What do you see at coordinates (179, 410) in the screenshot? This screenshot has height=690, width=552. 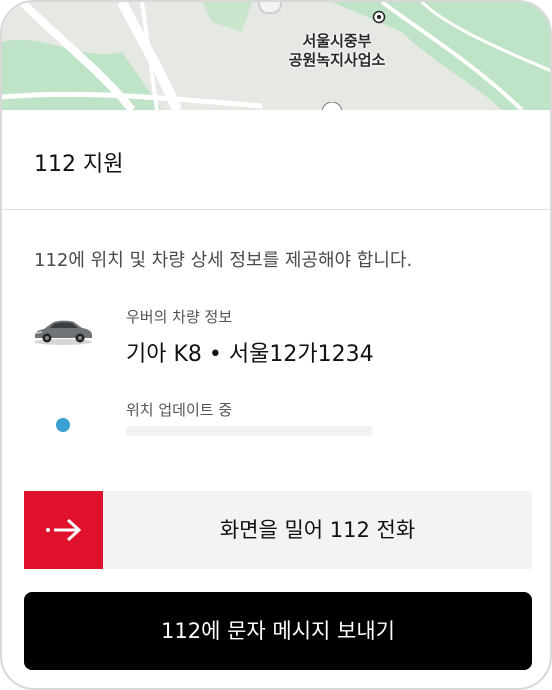 I see `location-status-caption: 위치 업데이트 중` at bounding box center [179, 410].